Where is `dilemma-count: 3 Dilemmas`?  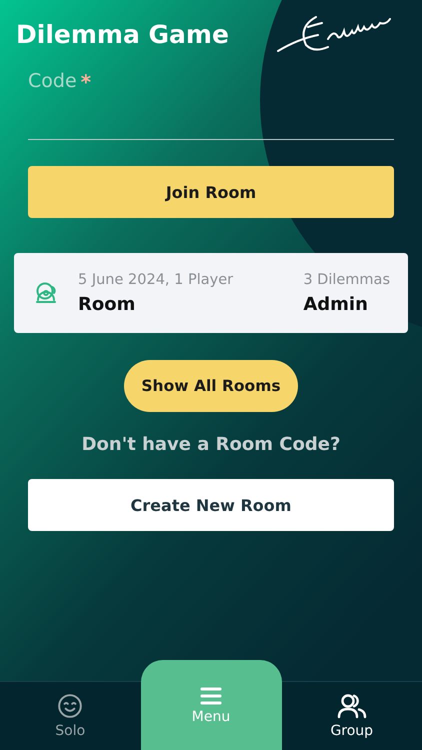
dilemma-count: 3 Dilemmas is located at coordinates (346, 280).